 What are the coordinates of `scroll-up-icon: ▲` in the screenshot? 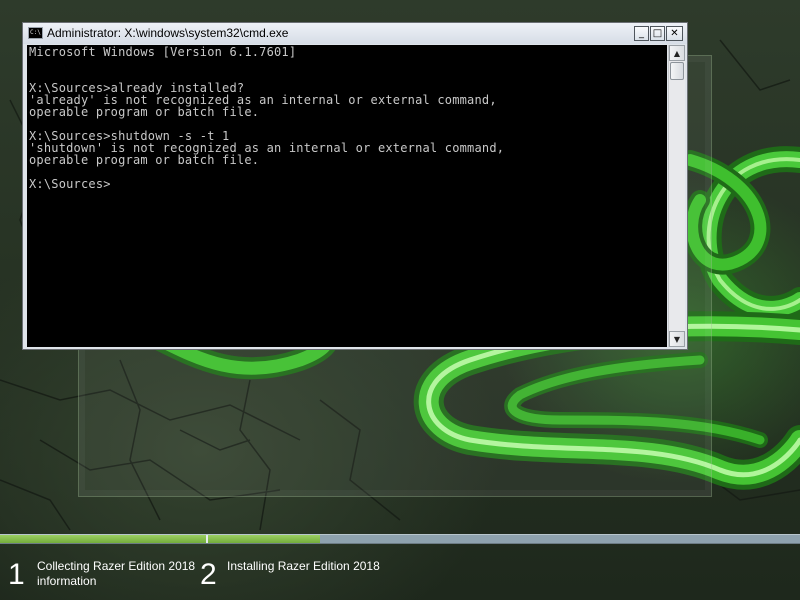 It's located at (677, 53).